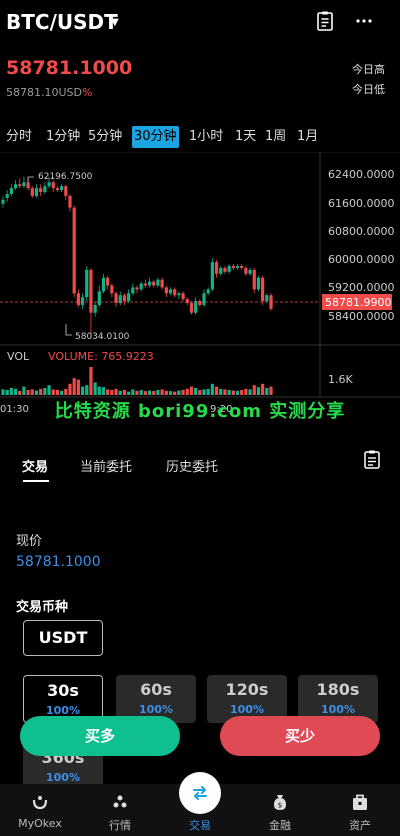  What do you see at coordinates (63, 638) in the screenshot?
I see `currency-usdt-button: USDT` at bounding box center [63, 638].